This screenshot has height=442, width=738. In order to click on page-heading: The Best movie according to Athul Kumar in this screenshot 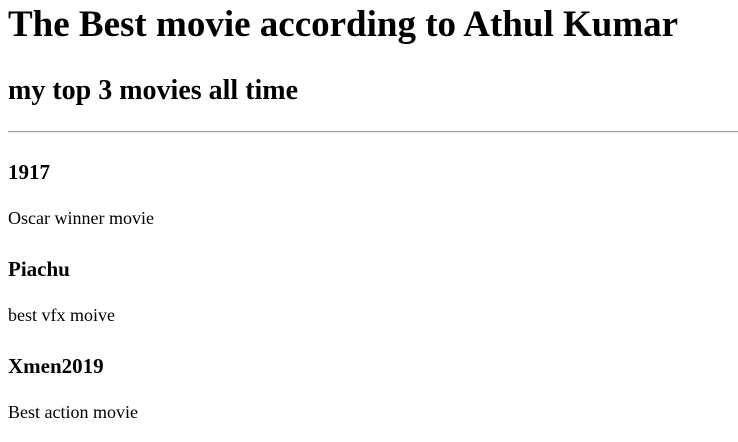, I will do `click(343, 24)`.